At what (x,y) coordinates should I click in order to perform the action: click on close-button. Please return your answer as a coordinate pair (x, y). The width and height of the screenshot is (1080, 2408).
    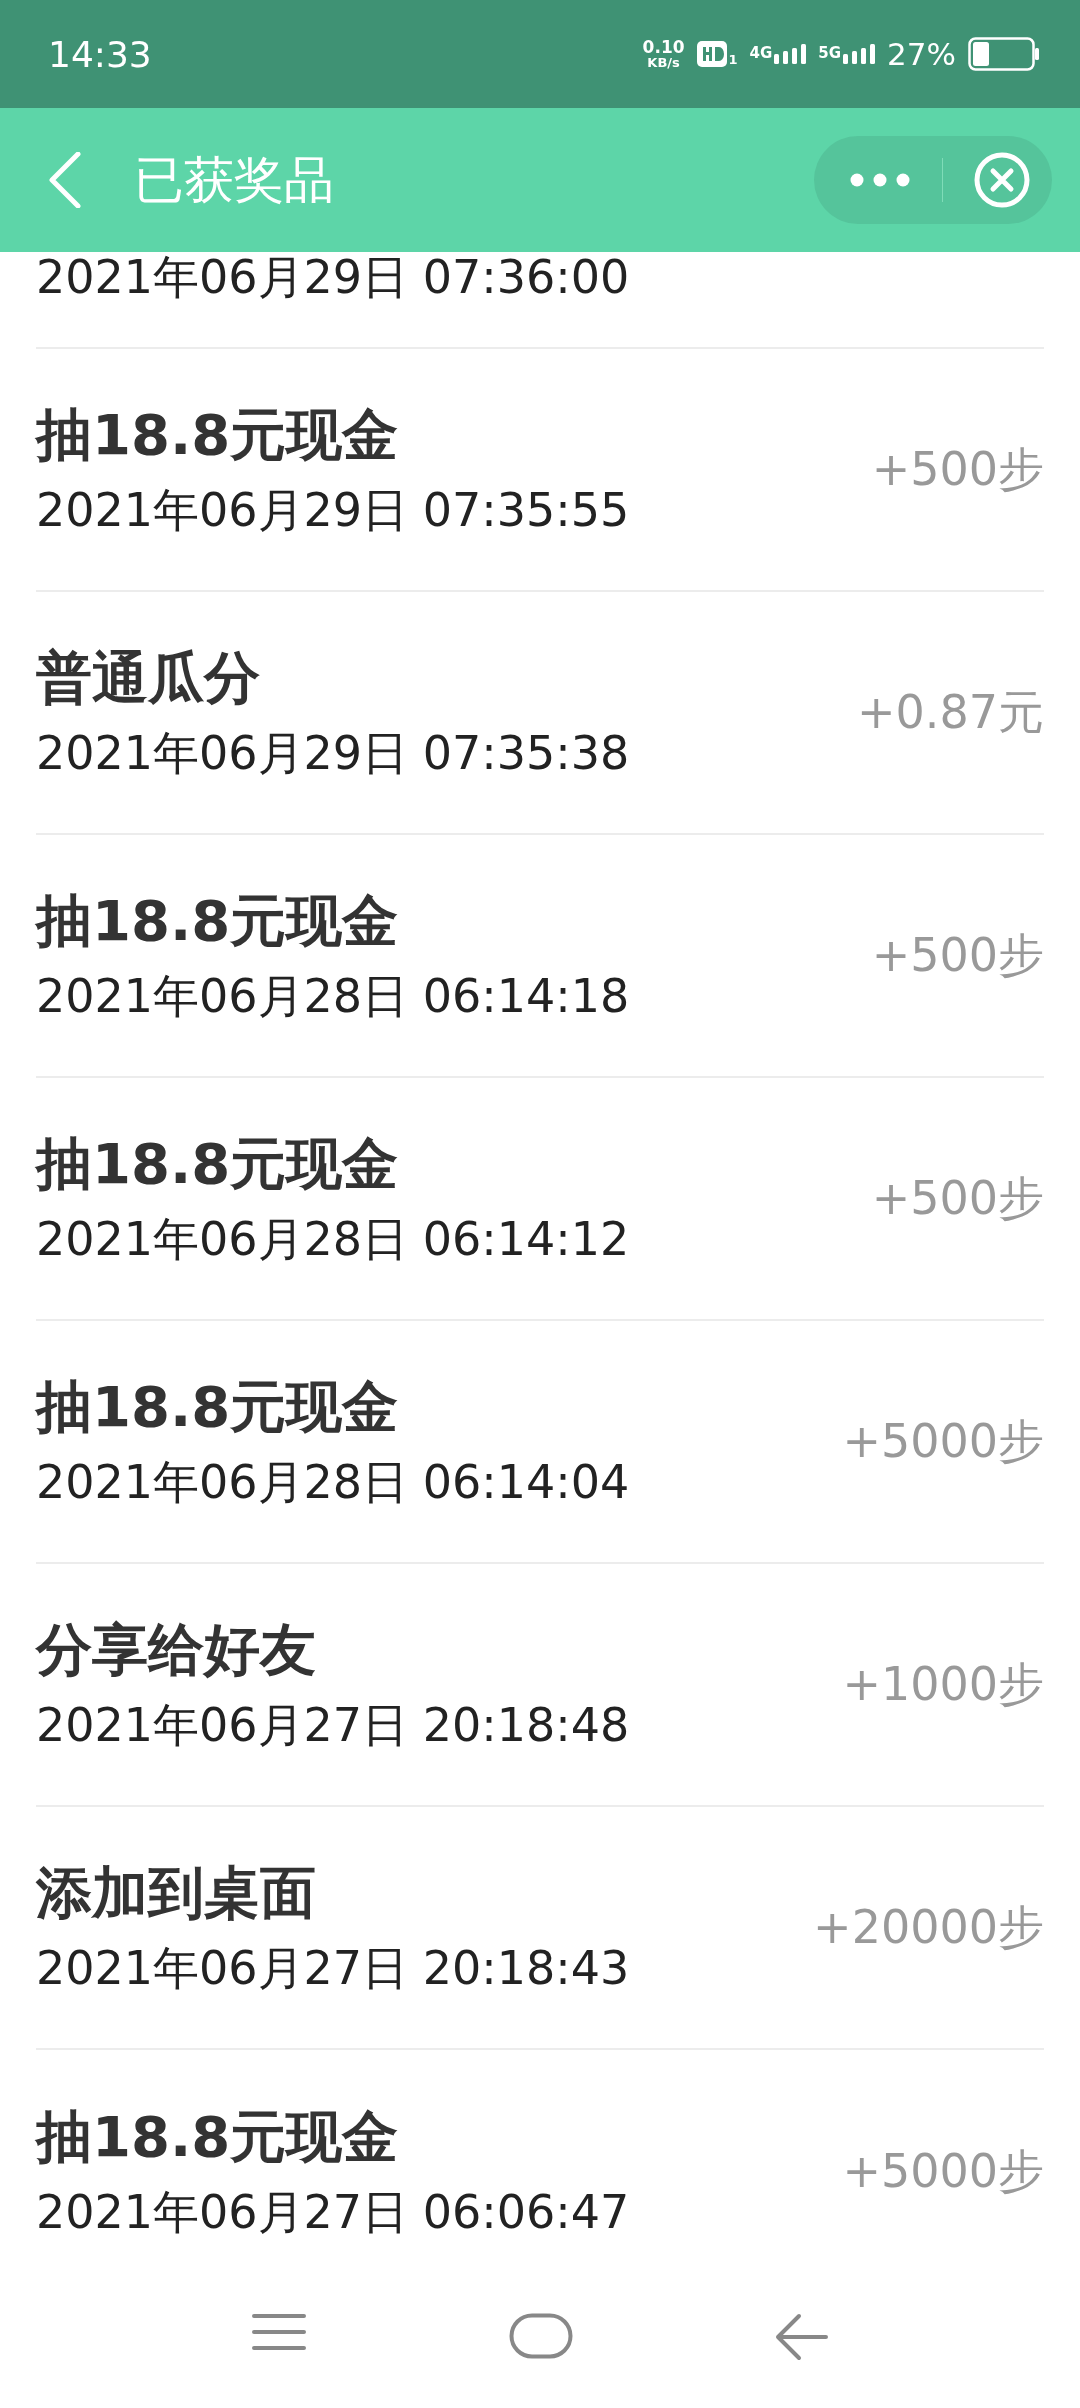
    Looking at the image, I should click on (1002, 180).